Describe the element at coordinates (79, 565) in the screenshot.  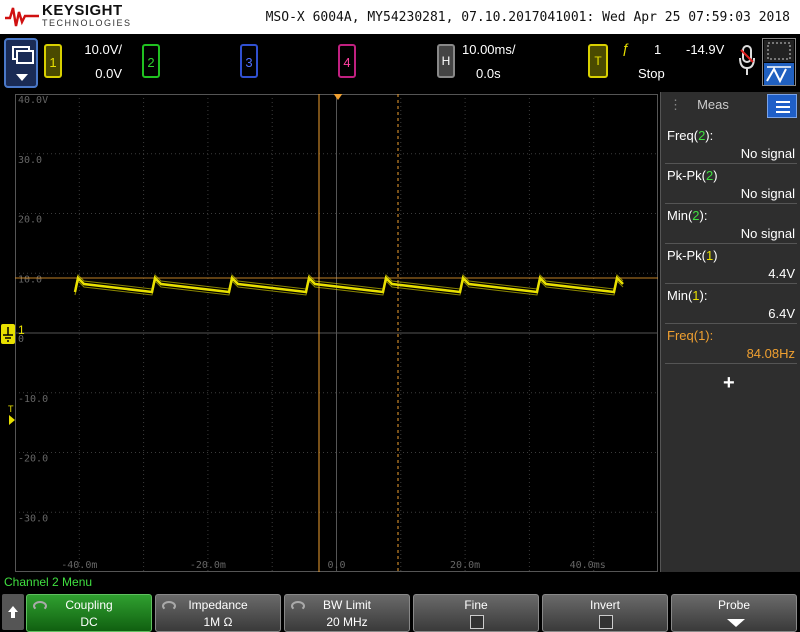
I see `x-axis-label: -40.0m` at that location.